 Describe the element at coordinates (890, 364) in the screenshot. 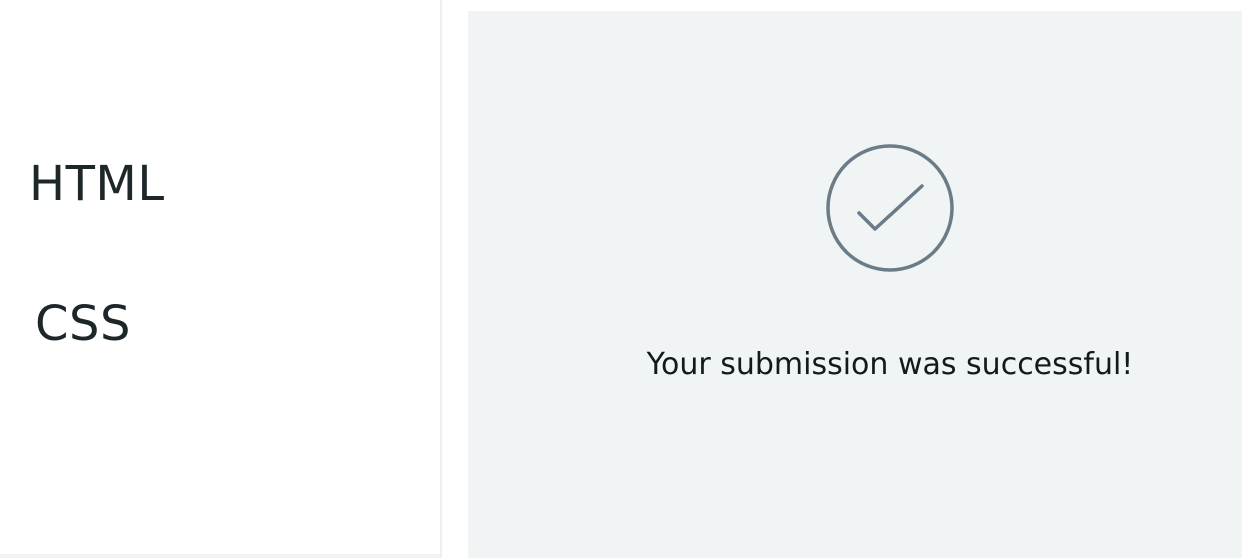

I see `success-message: Your submission was successful!` at that location.